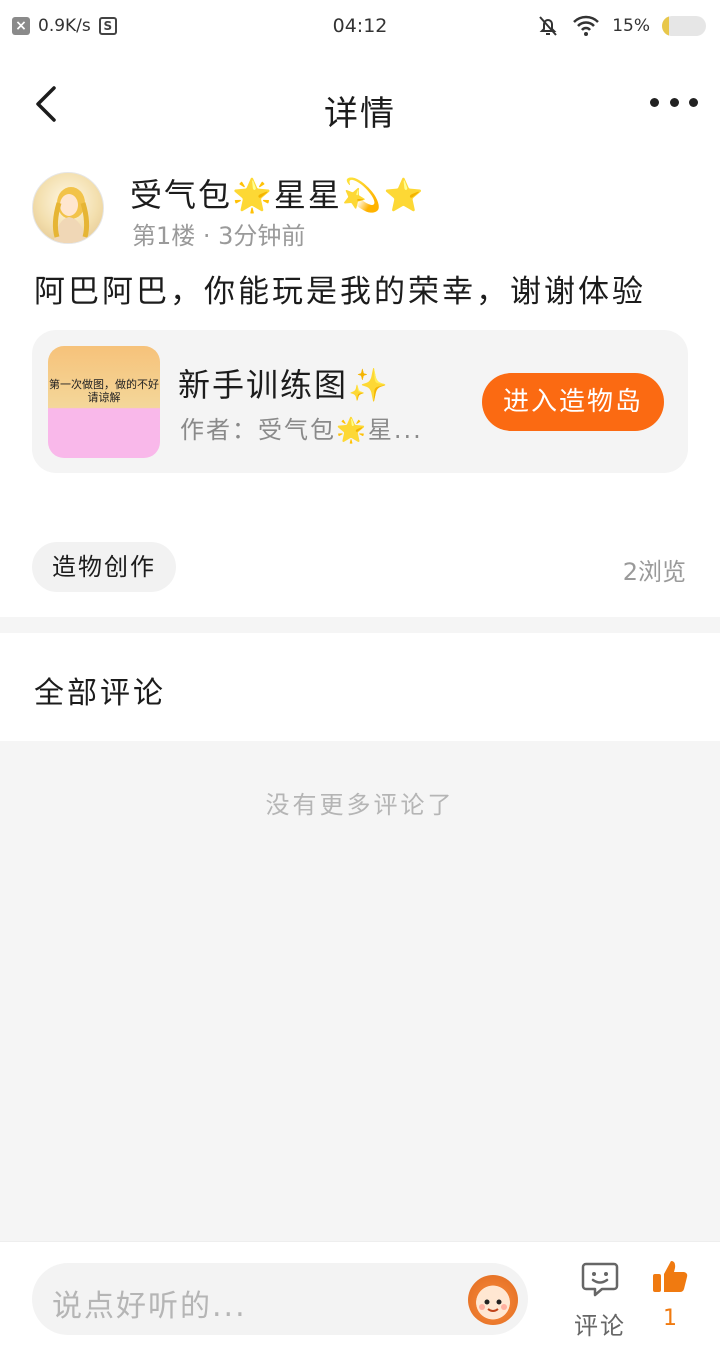  What do you see at coordinates (670, 1318) in the screenshot?
I see `like-count: 1` at bounding box center [670, 1318].